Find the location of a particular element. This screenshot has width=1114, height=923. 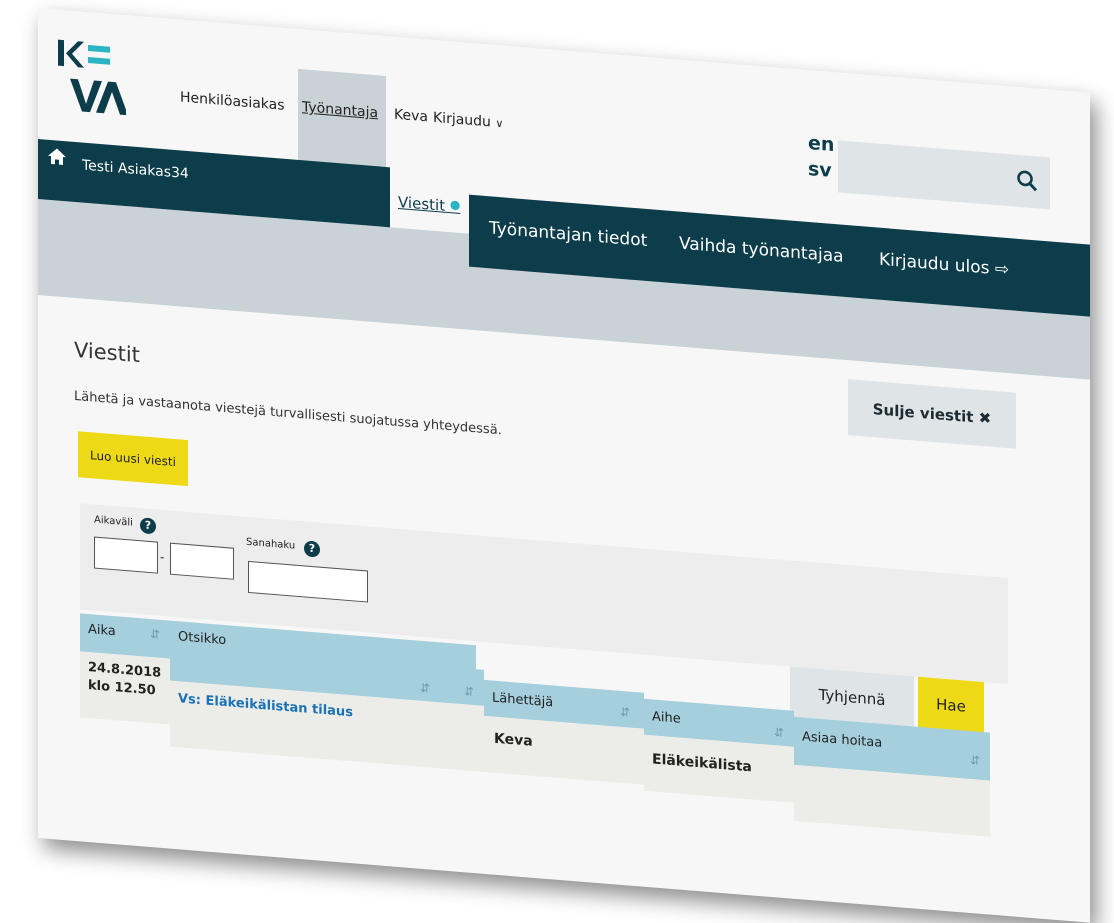

logout-link: Kirjaudu ulos ⇨ is located at coordinates (944, 265).